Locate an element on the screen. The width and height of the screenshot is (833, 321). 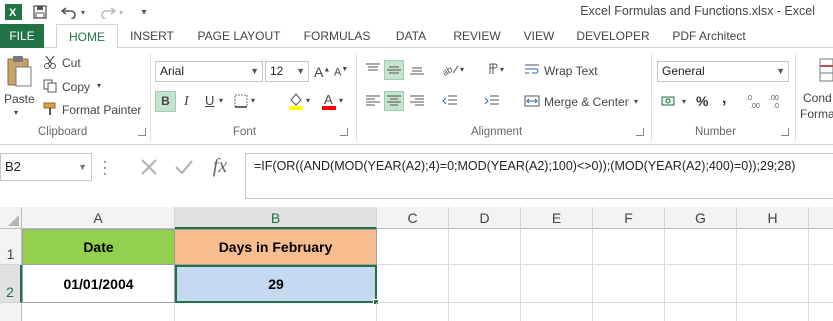
font-name-select: Arial ▼ is located at coordinates (209, 71).